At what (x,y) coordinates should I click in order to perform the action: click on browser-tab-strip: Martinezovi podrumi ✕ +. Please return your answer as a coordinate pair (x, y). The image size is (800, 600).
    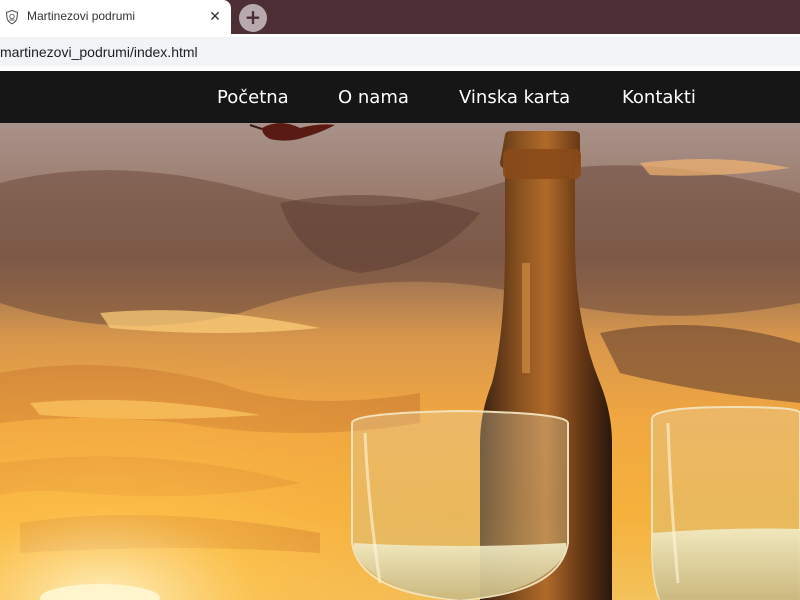
    Looking at the image, I should click on (400, 17).